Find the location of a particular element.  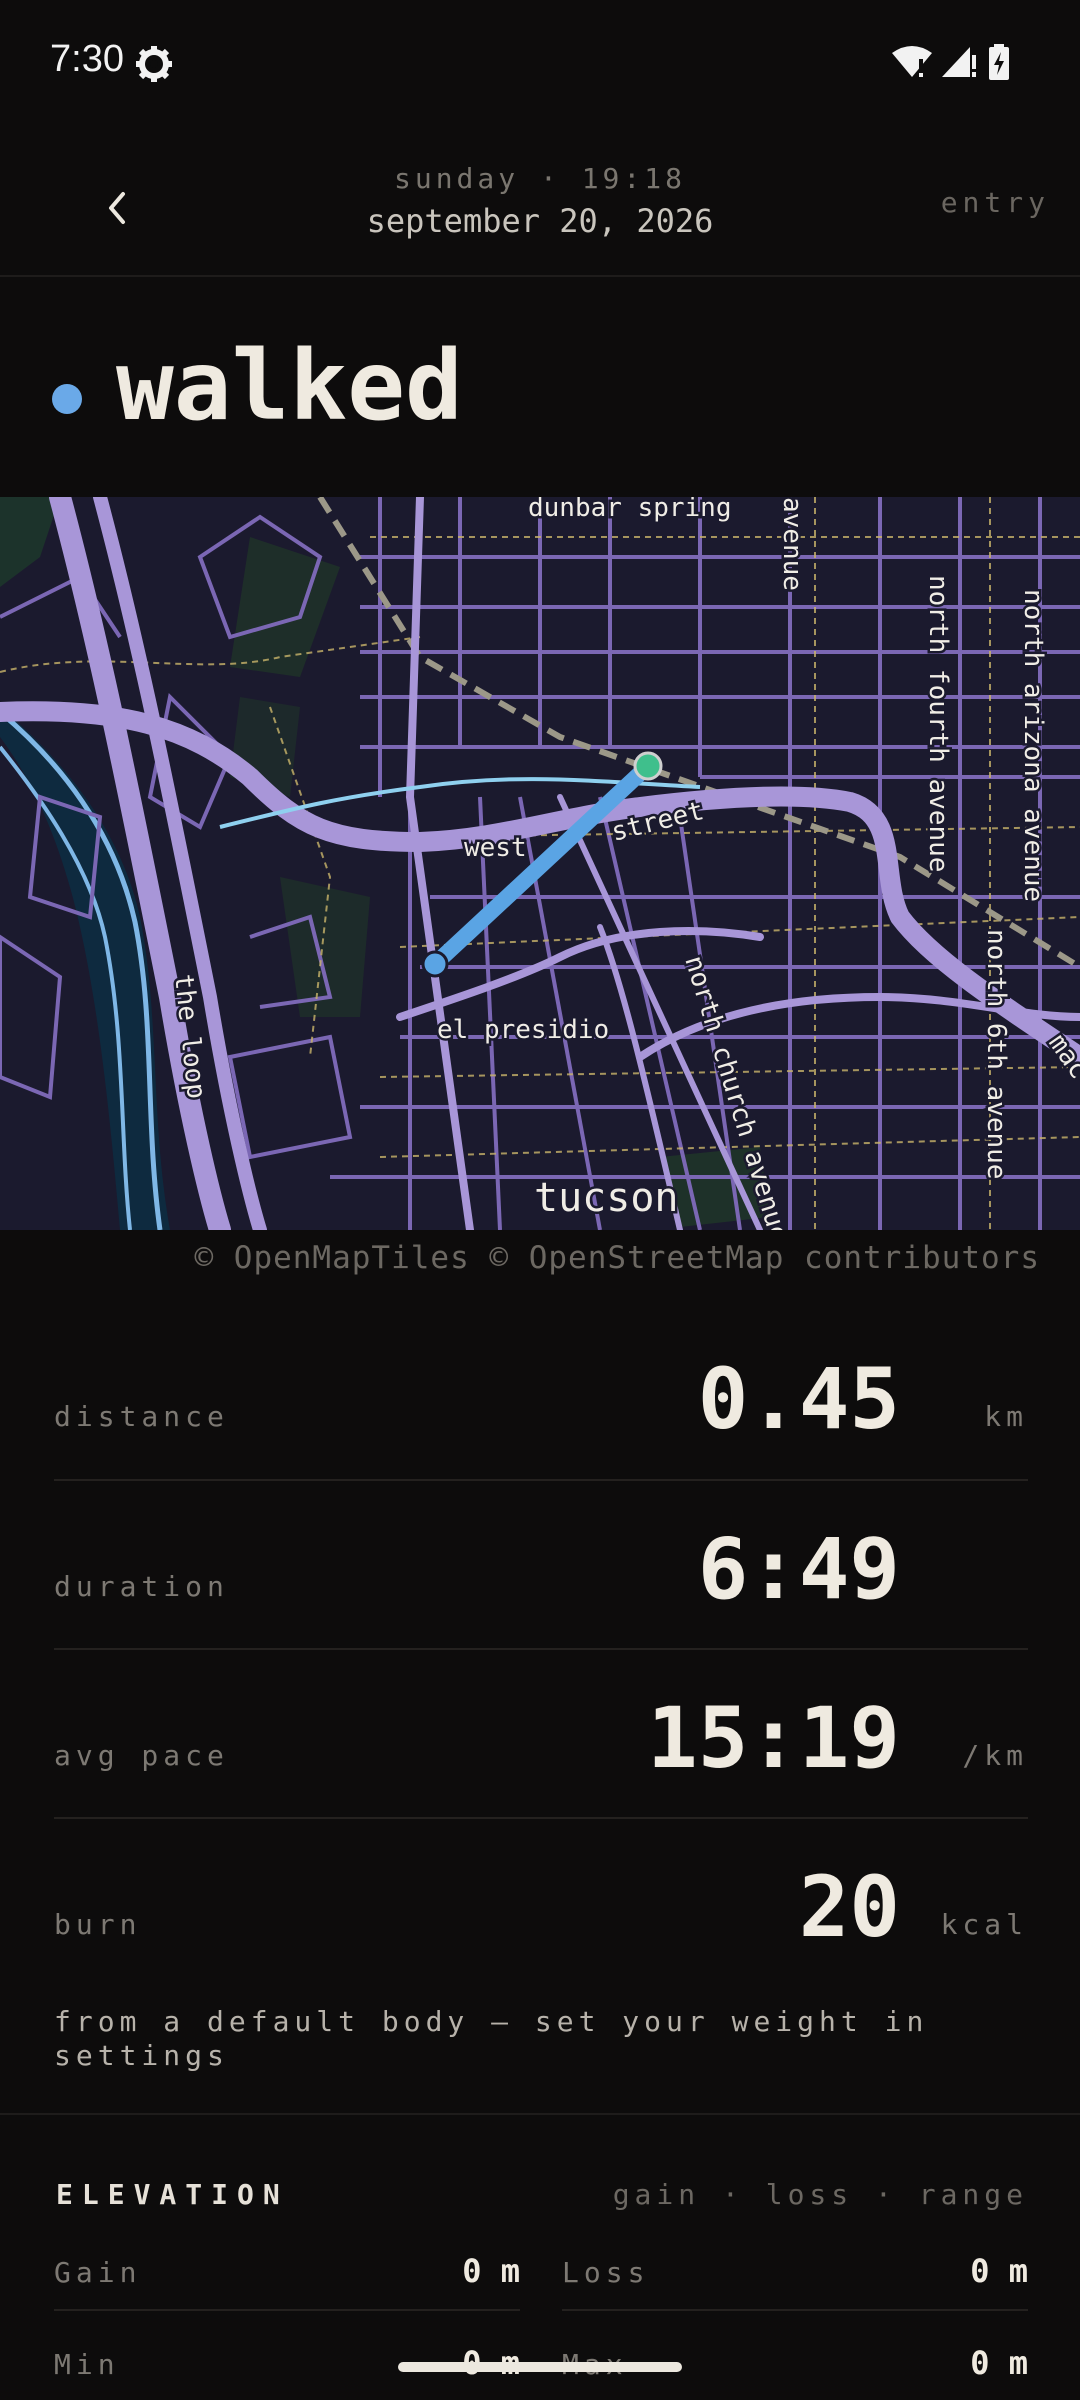

battery-icon is located at coordinates (999, 62).